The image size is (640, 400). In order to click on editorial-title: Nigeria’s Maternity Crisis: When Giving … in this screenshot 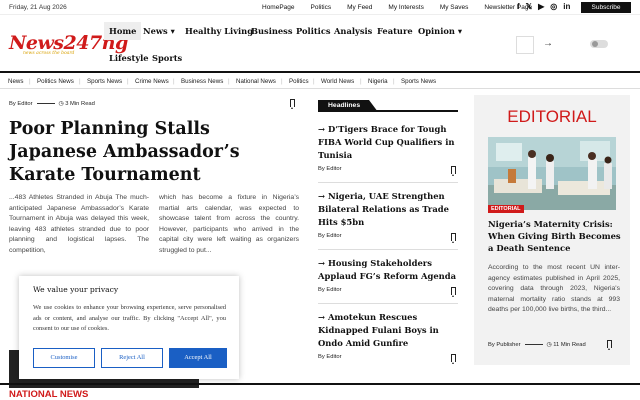, I will do `click(555, 236)`.